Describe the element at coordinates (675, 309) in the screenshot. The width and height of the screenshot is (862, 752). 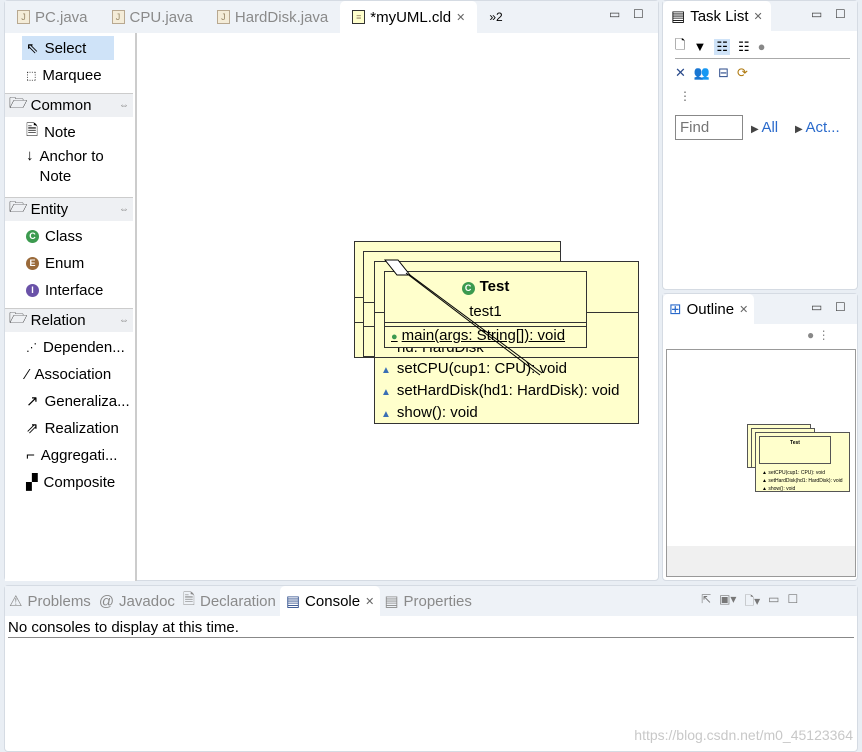
I see `outline-icon: ⊞` at that location.